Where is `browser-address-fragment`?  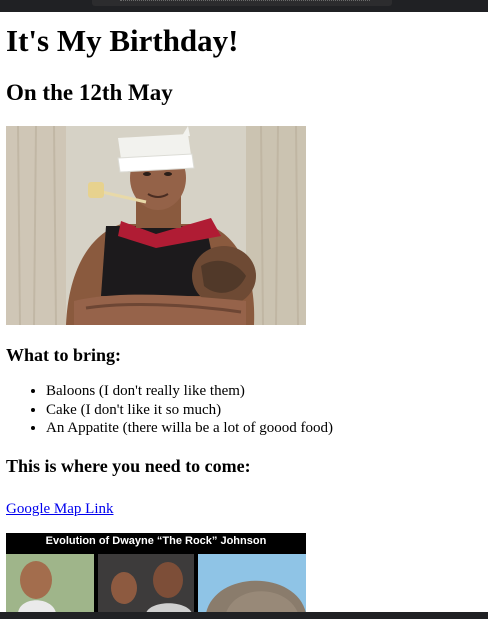
browser-address-fragment is located at coordinates (245, 3).